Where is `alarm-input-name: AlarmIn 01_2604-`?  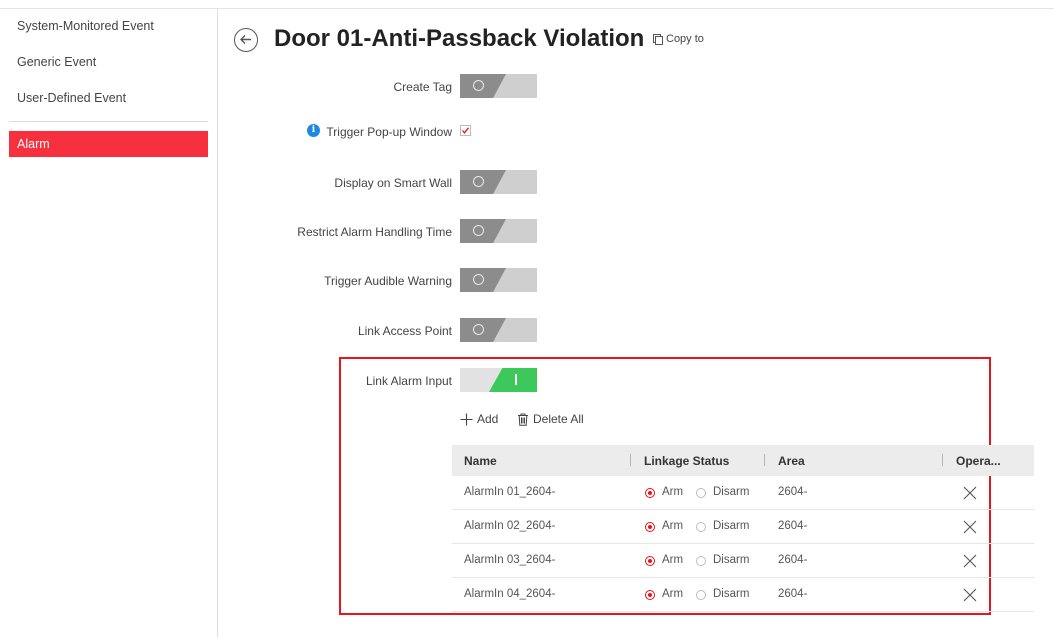
alarm-input-name: AlarmIn 01_2604- is located at coordinates (510, 492).